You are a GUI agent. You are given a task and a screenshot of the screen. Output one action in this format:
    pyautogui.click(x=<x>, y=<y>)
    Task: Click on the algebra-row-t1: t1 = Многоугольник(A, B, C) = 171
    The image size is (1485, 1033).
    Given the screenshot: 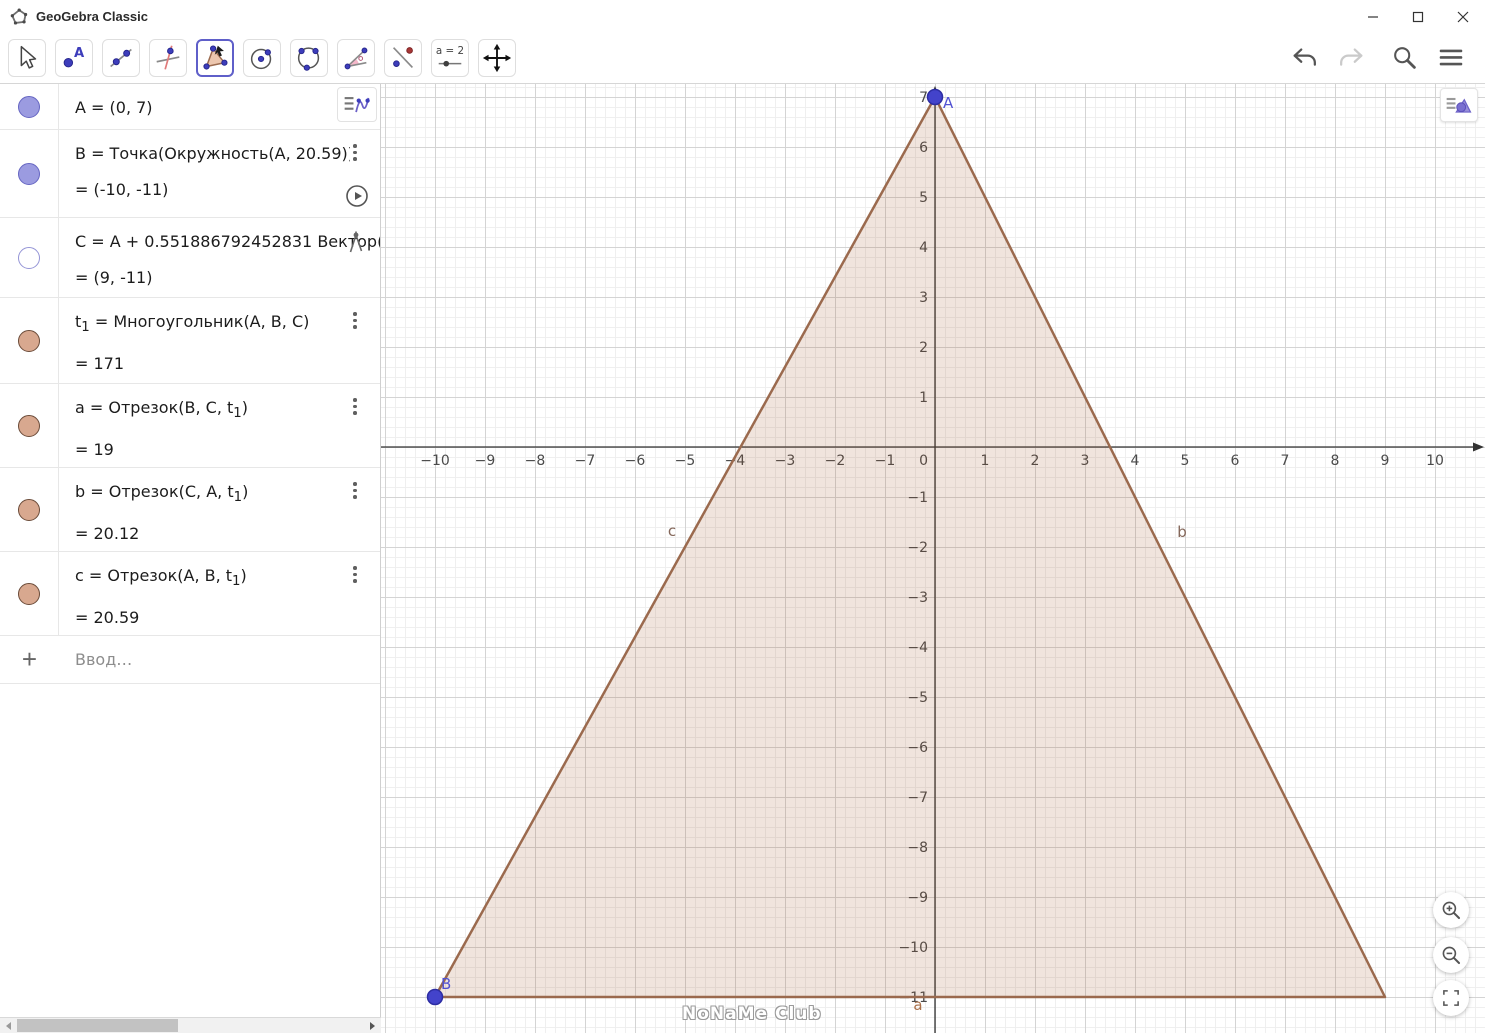 What is the action you would take?
    pyautogui.click(x=190, y=341)
    